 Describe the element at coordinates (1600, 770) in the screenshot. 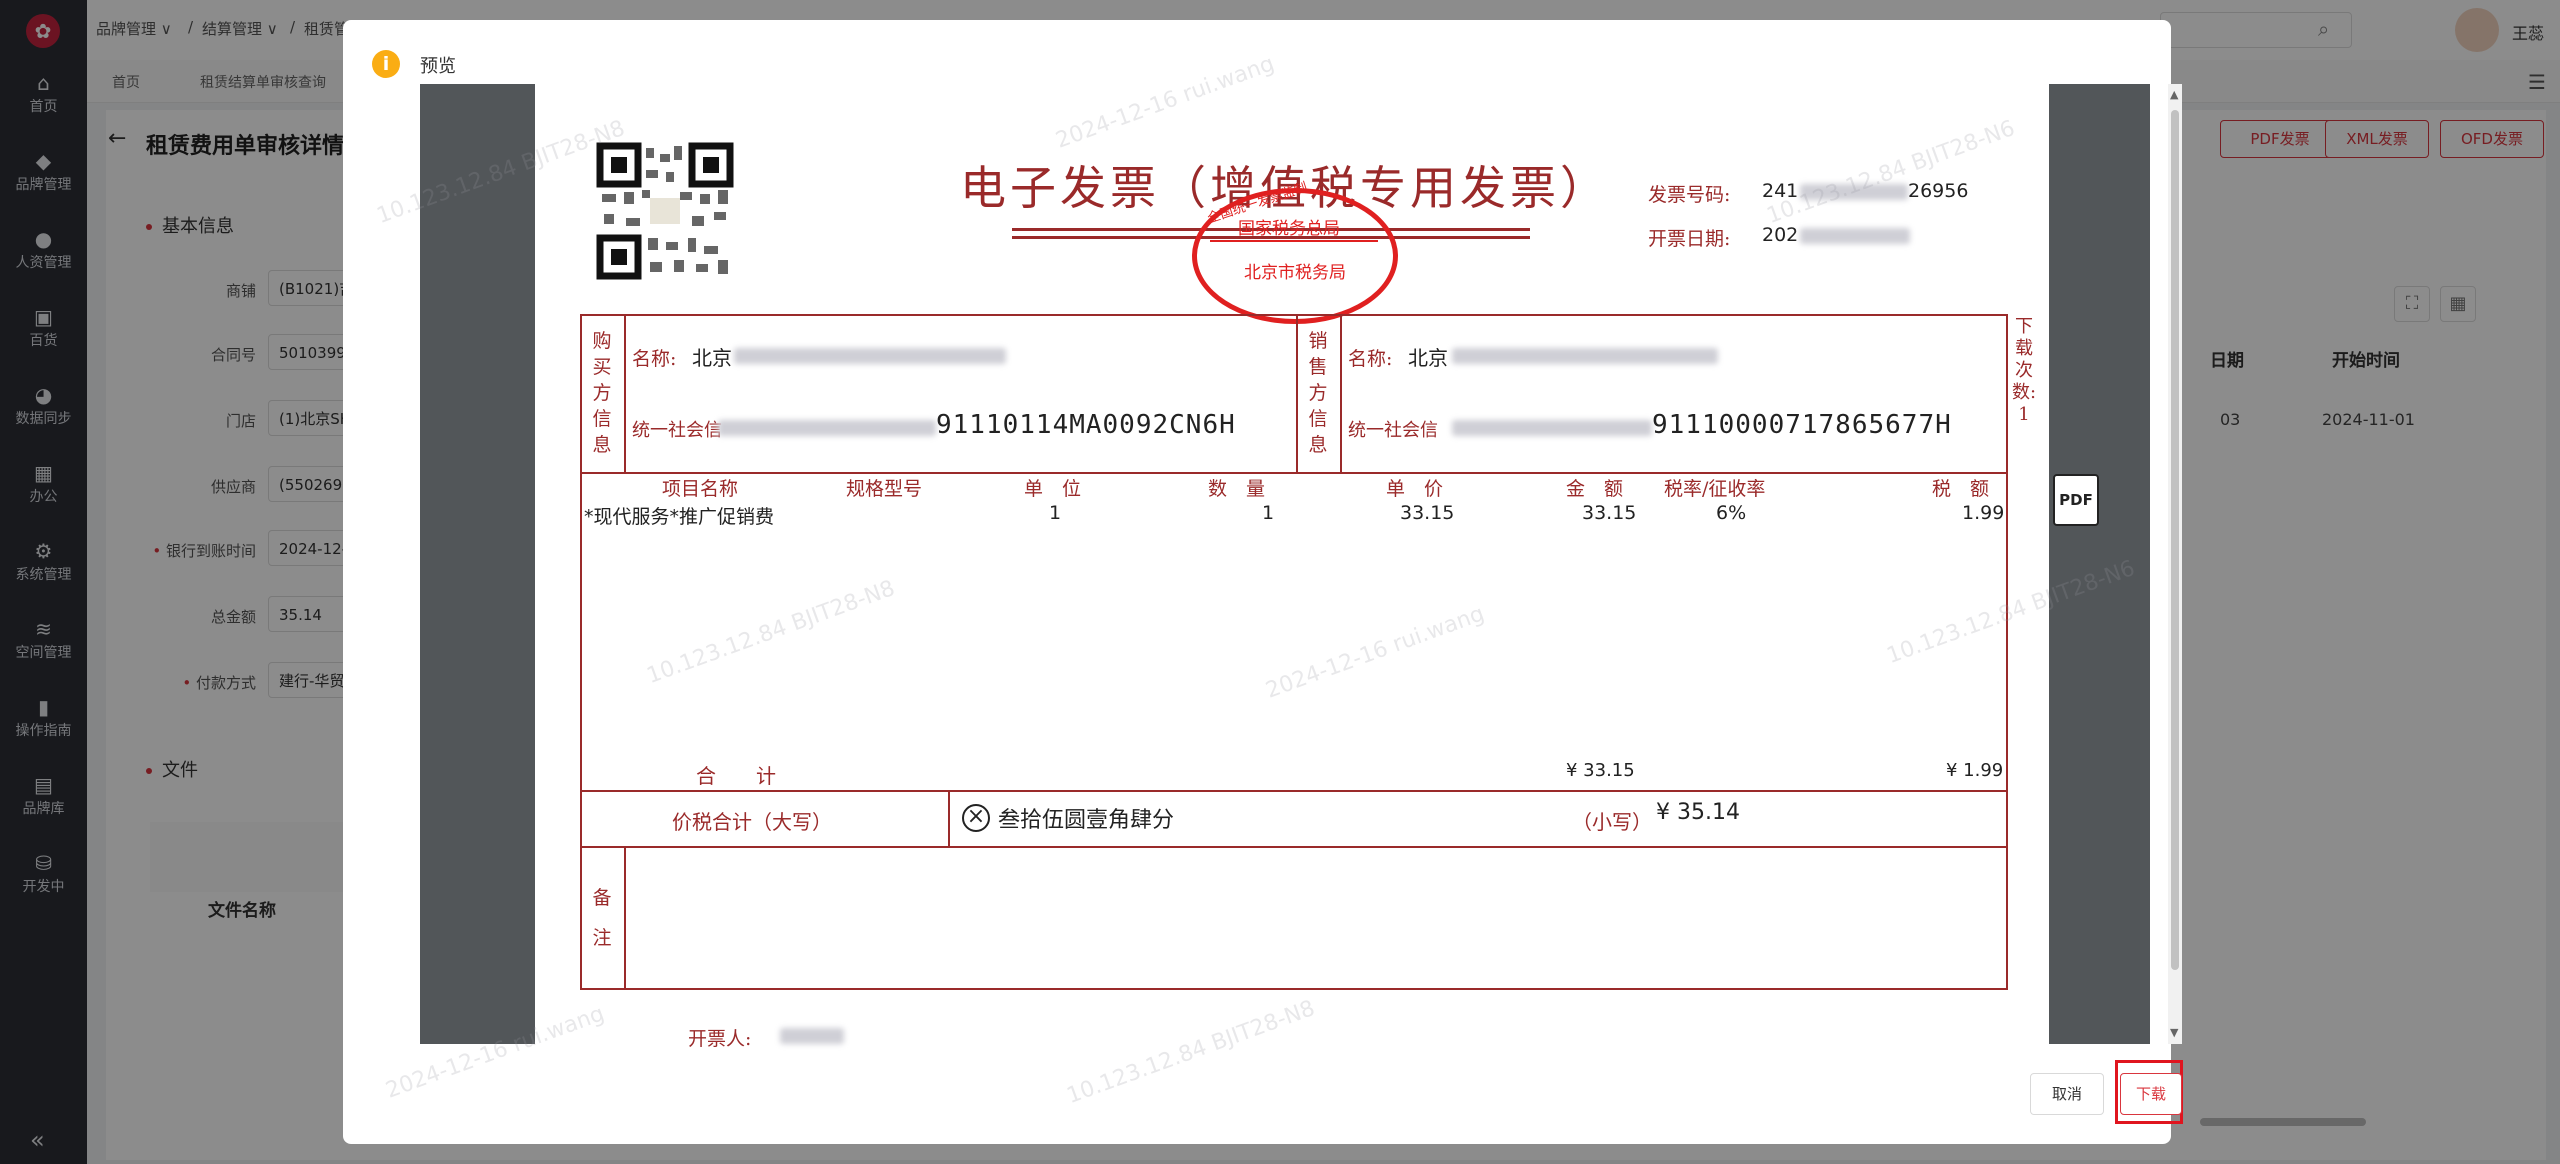

I see `total-amount: ¥ 33.15` at that location.